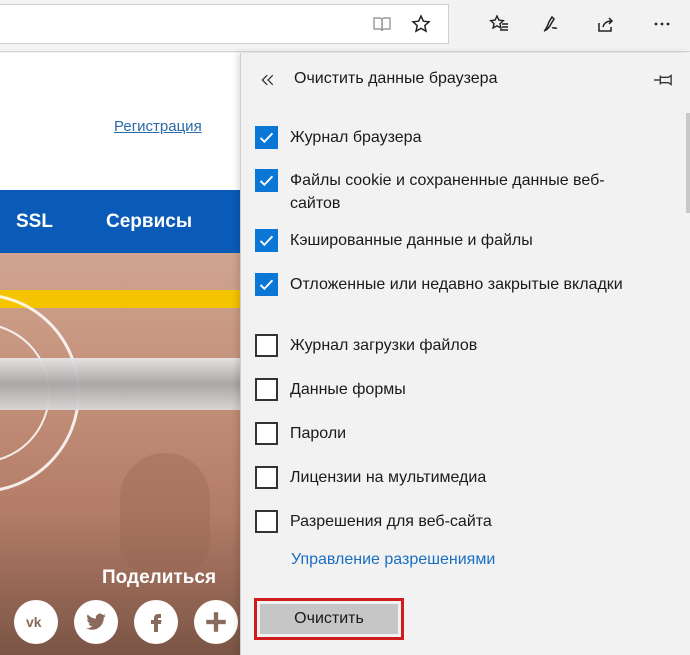 Image resolution: width=690 pixels, height=655 pixels. I want to click on checkbox-label: Журнал браузера, so click(356, 137).